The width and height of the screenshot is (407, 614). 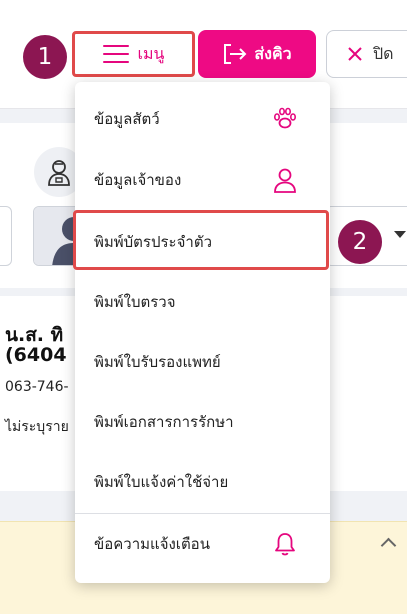 What do you see at coordinates (366, 54) in the screenshot?
I see `close-button: ปิด` at bounding box center [366, 54].